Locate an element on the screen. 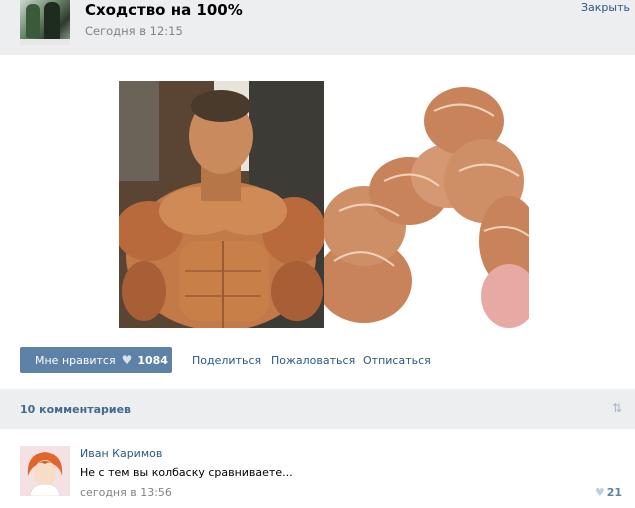 The height and width of the screenshot is (508, 635). comment-like-button: ♥ 21 is located at coordinates (608, 492).